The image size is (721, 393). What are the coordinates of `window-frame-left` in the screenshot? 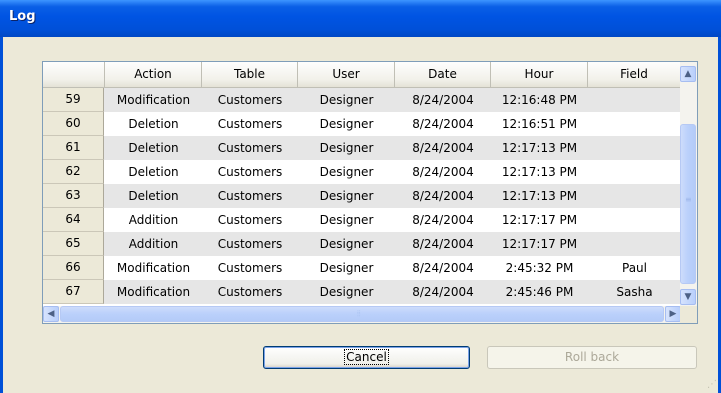 It's located at (1, 215).